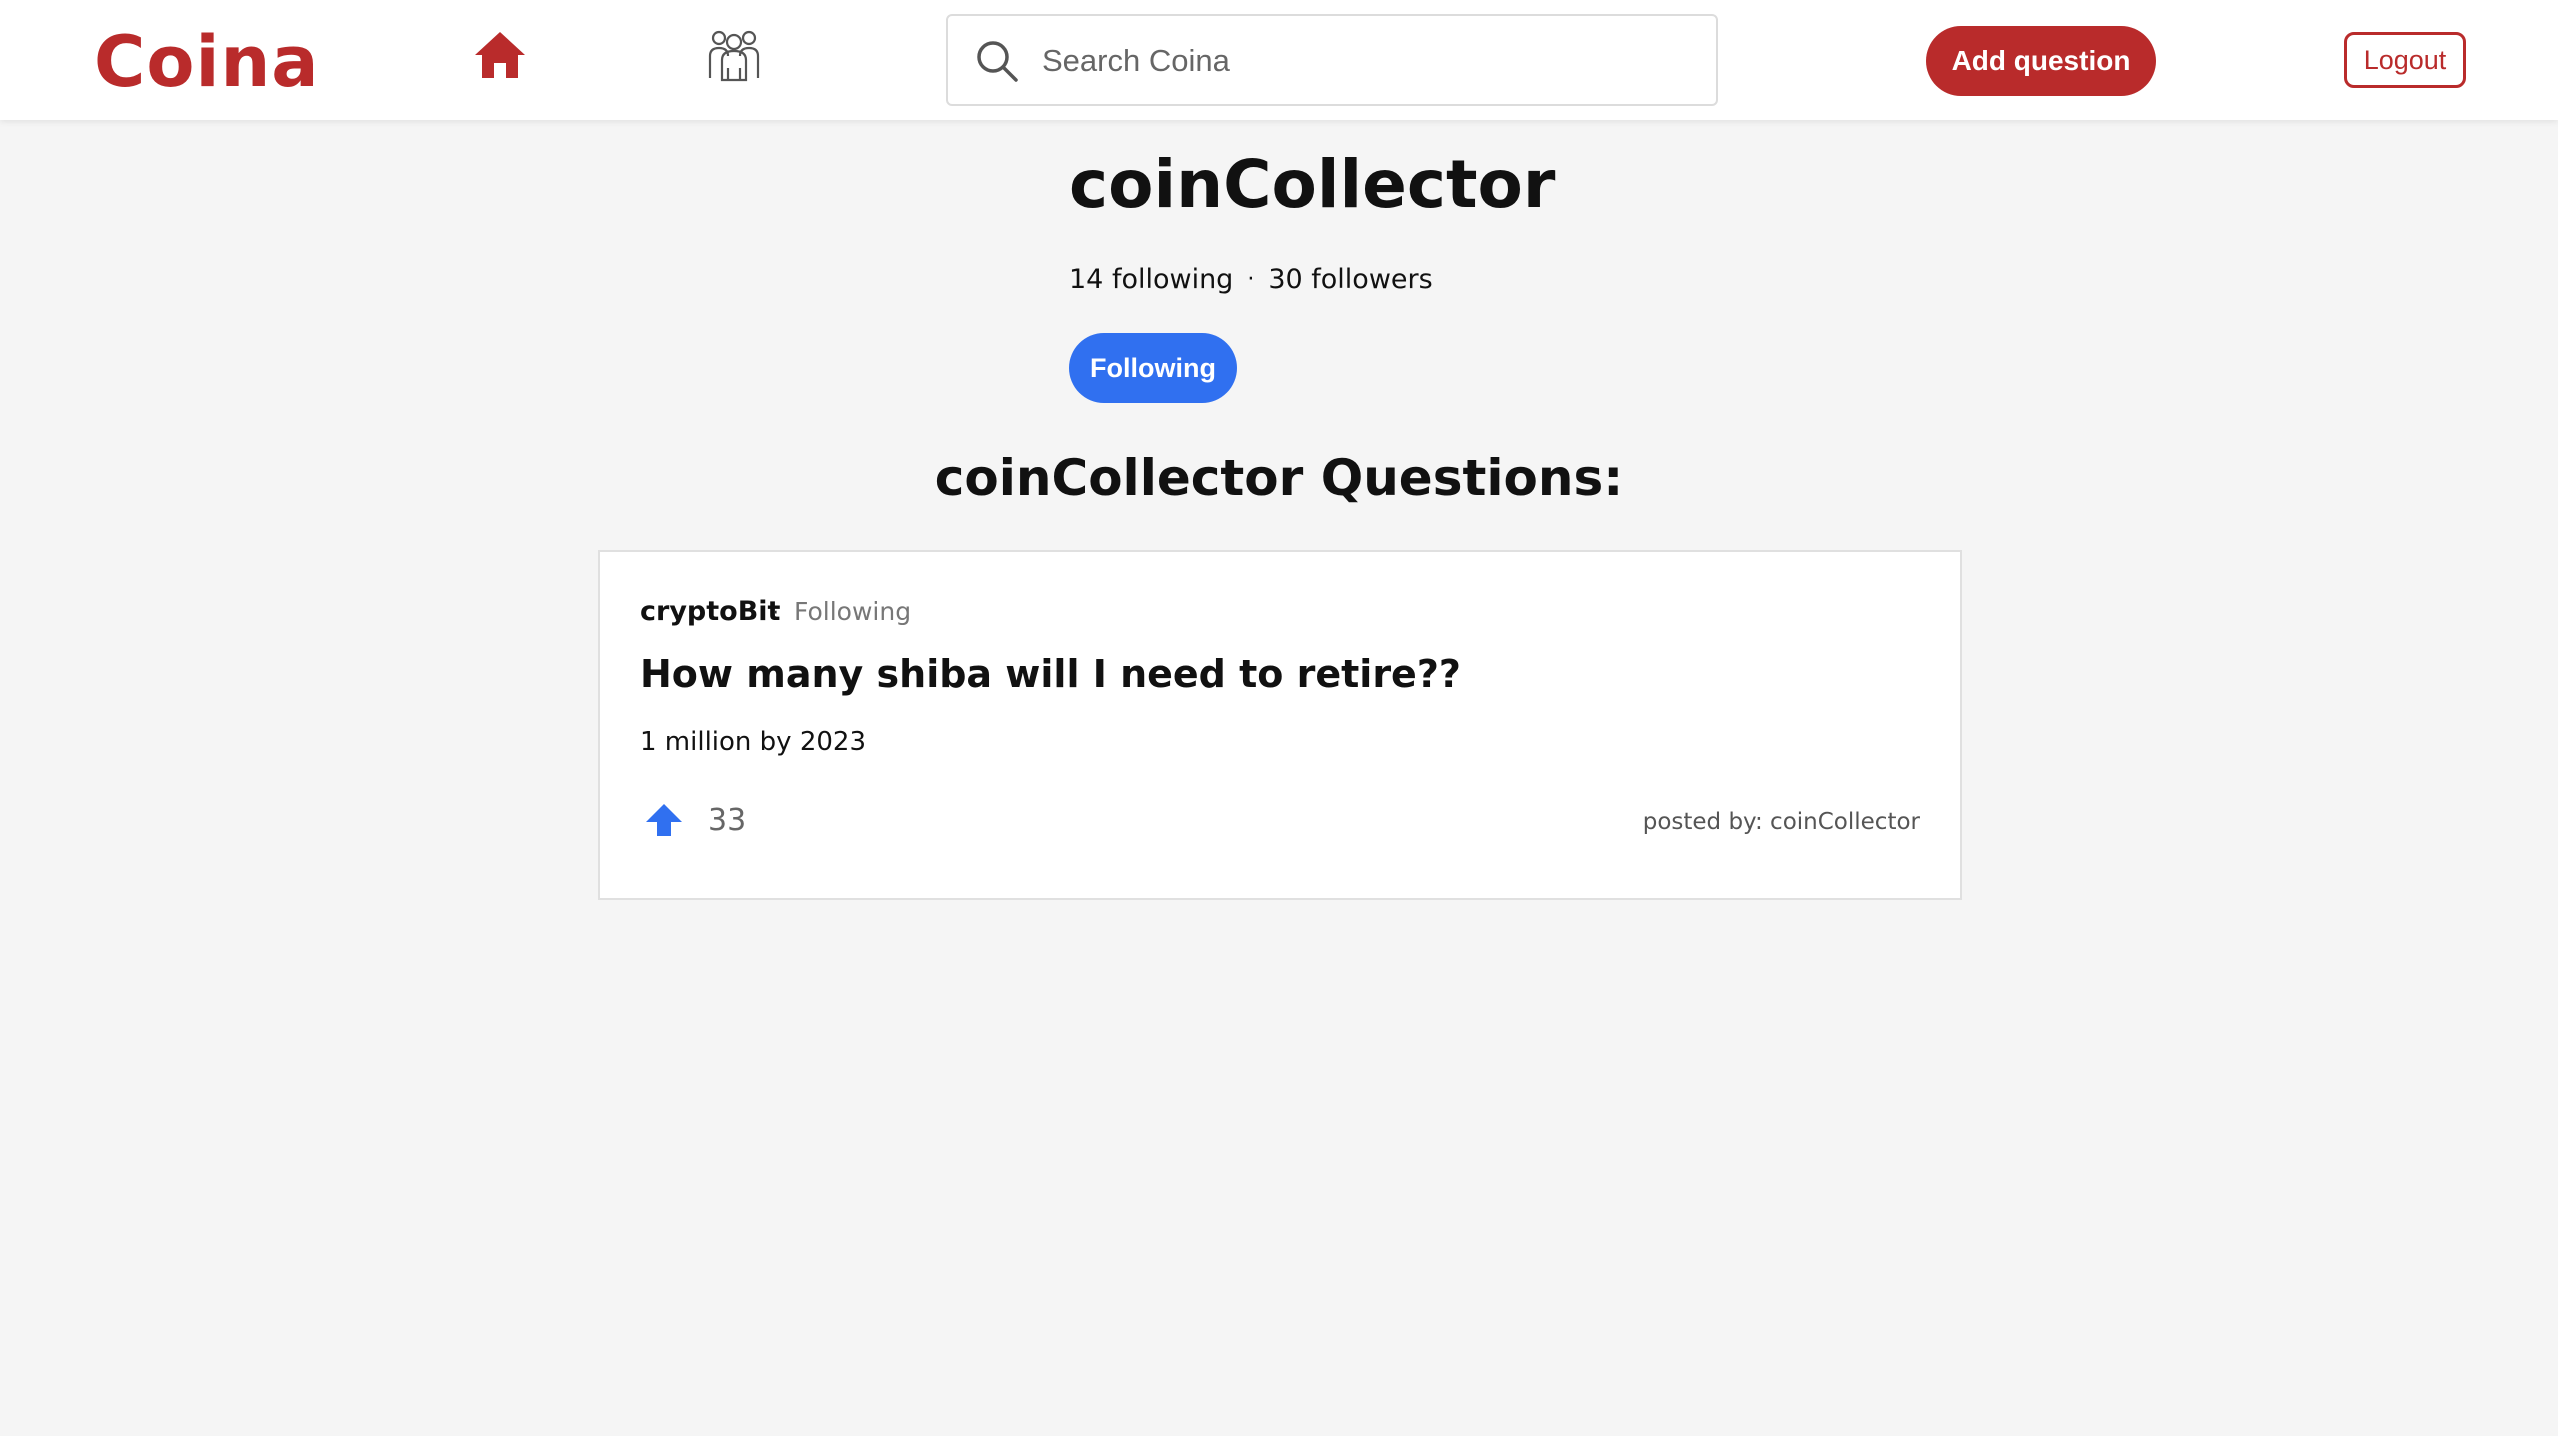 Image resolution: width=2558 pixels, height=1436 pixels. Describe the element at coordinates (727, 820) in the screenshot. I see `vote-count: 33` at that location.